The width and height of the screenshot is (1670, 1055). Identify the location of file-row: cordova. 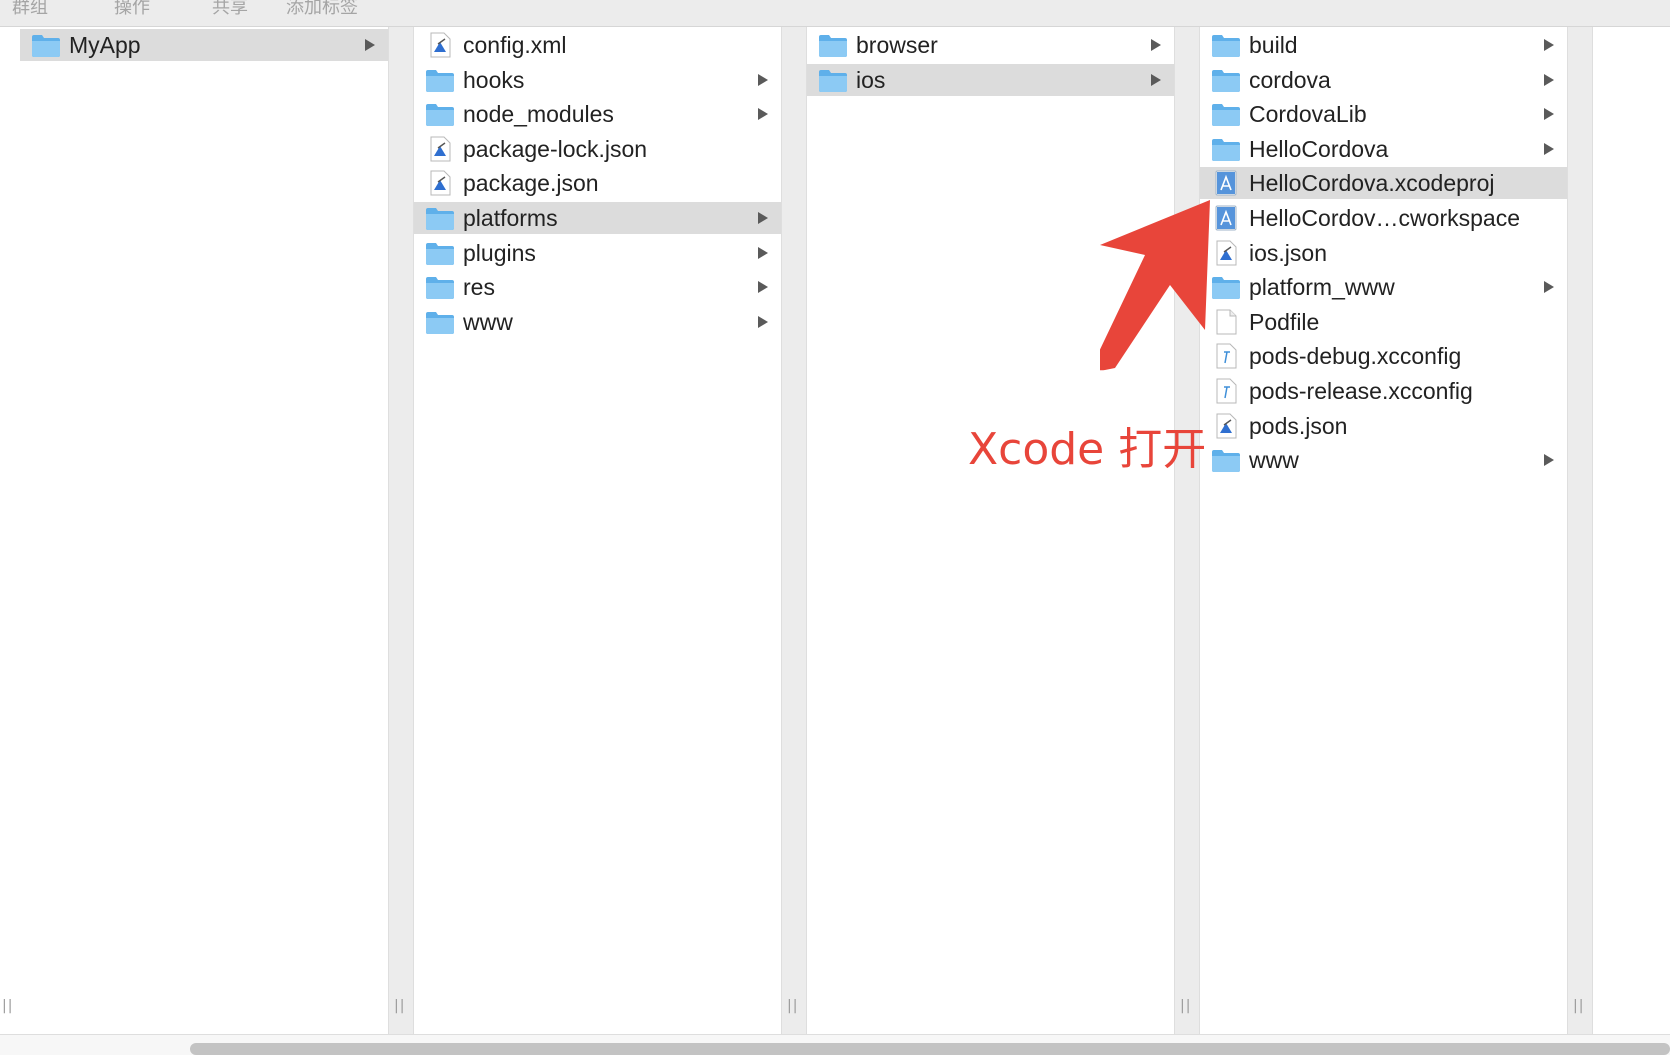
(1383, 80).